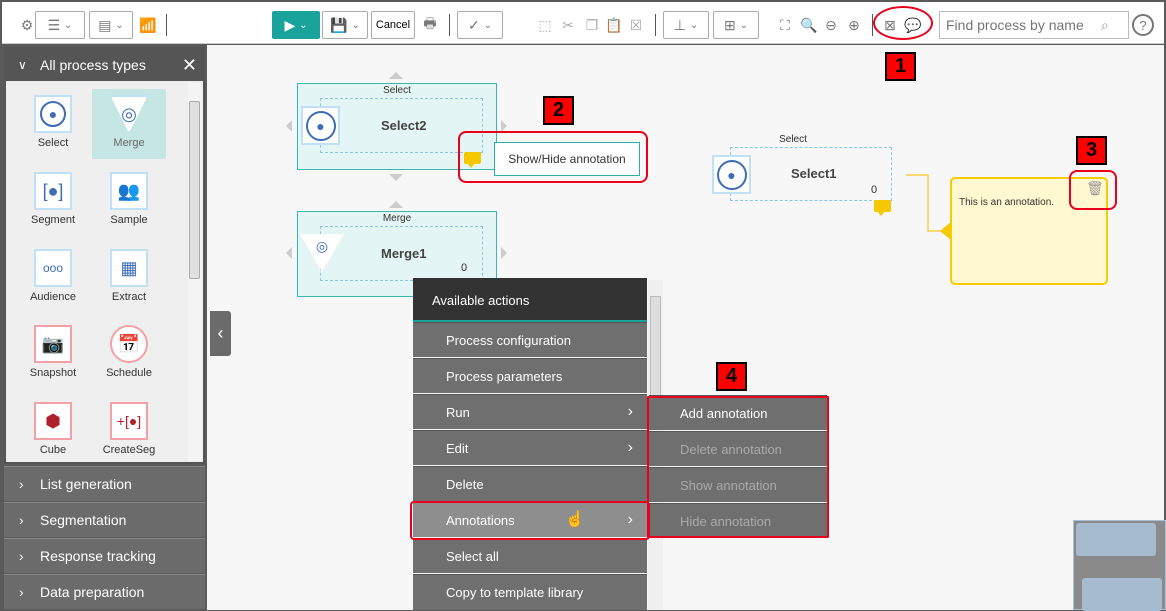  What do you see at coordinates (793, 139) in the screenshot?
I see `node-type-label: Select` at bounding box center [793, 139].